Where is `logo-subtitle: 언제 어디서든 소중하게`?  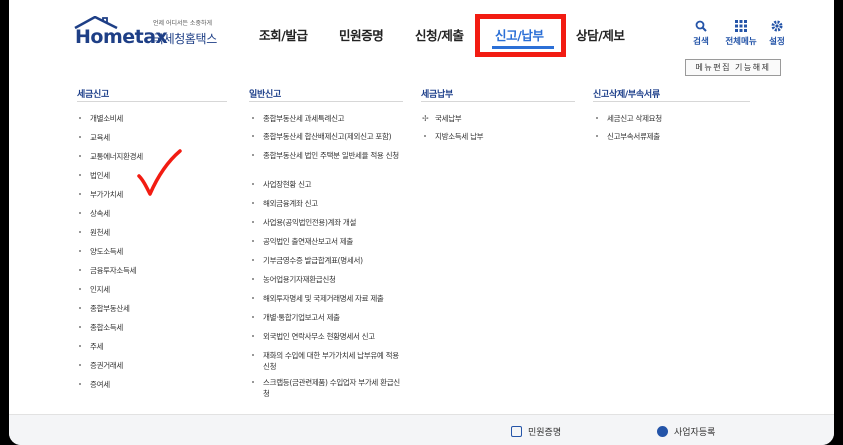
logo-subtitle: 언제 어디서든 소중하게 is located at coordinates (183, 23).